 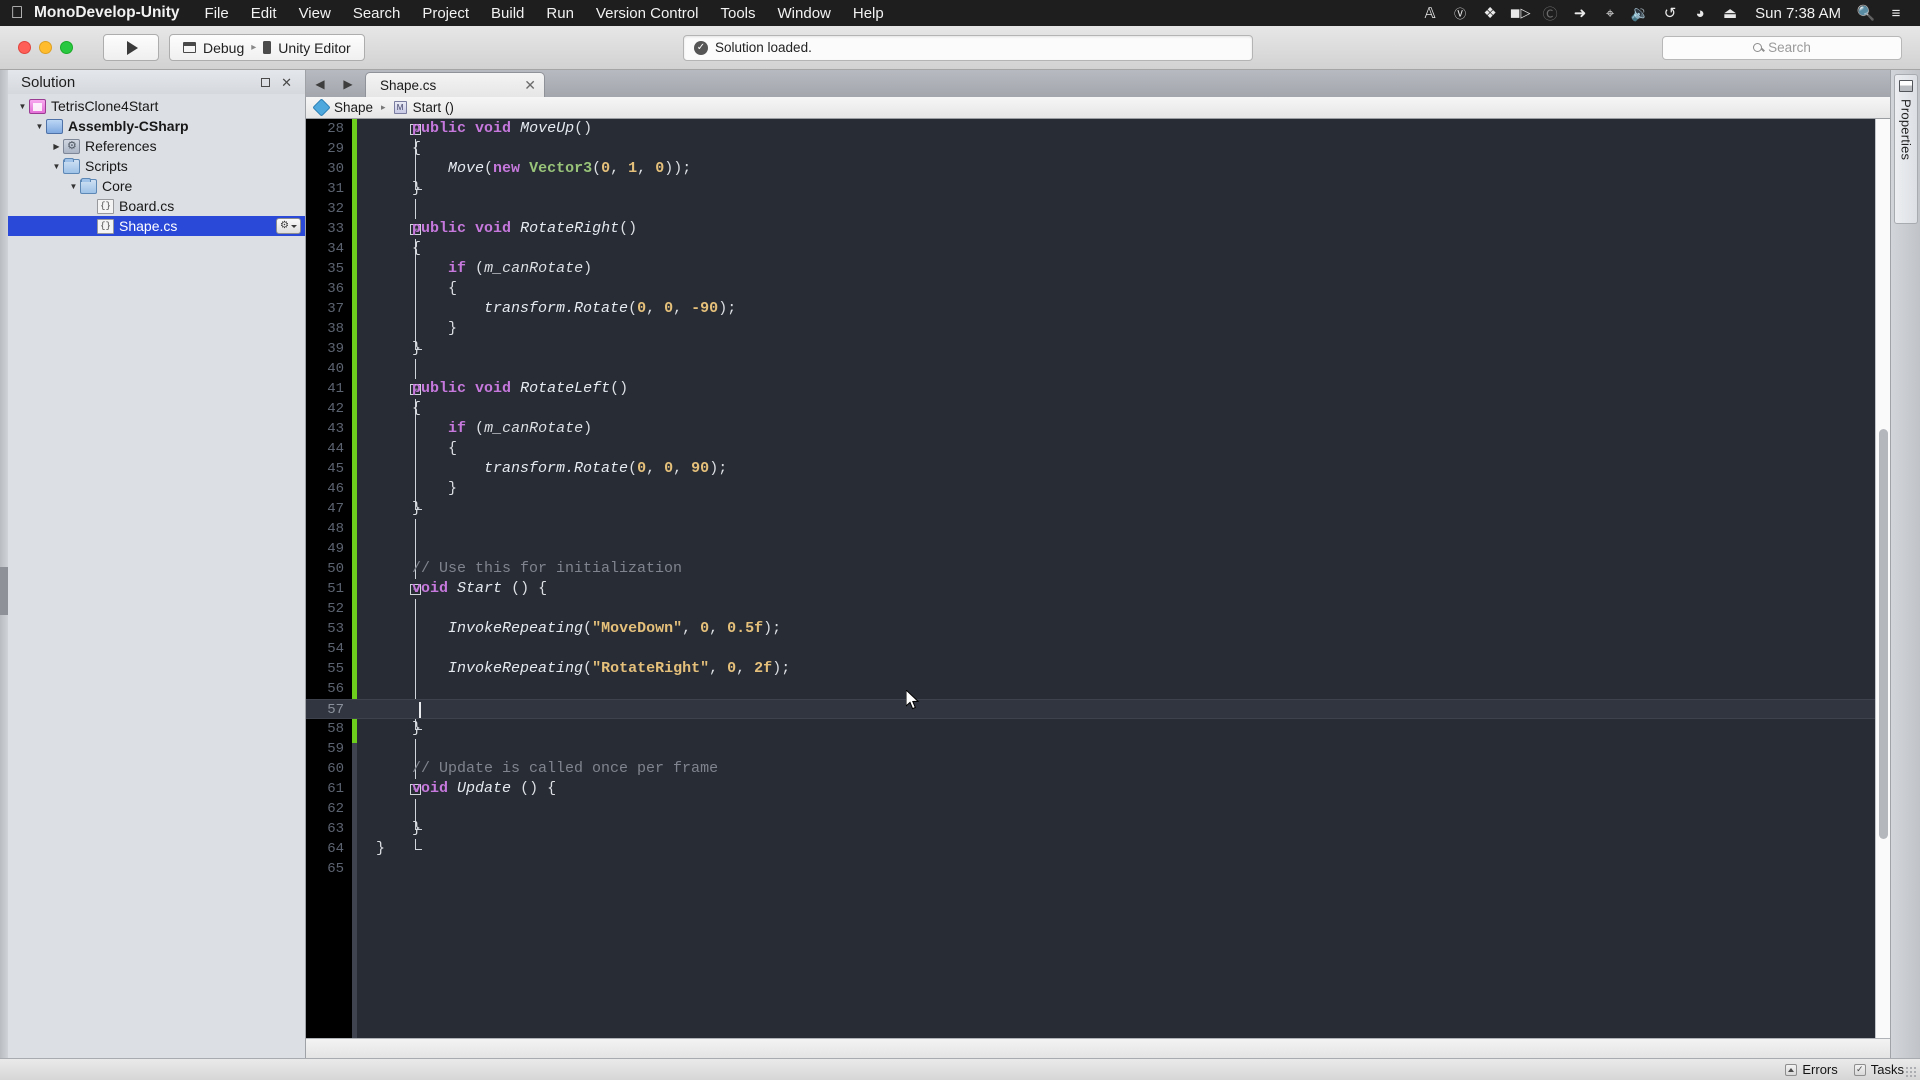 I want to click on solution-tree-item-assembly-csharp: ▼ Assembly-CSharp, so click(x=156, y=126).